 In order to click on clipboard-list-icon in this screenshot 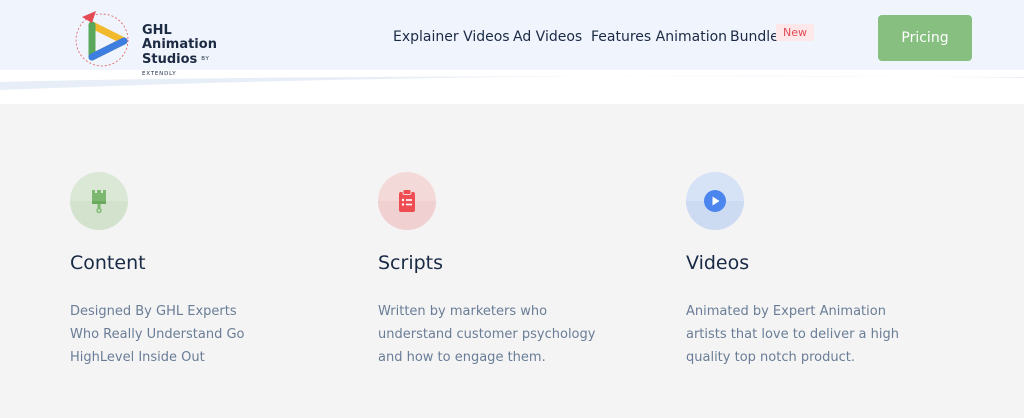, I will do `click(407, 200)`.